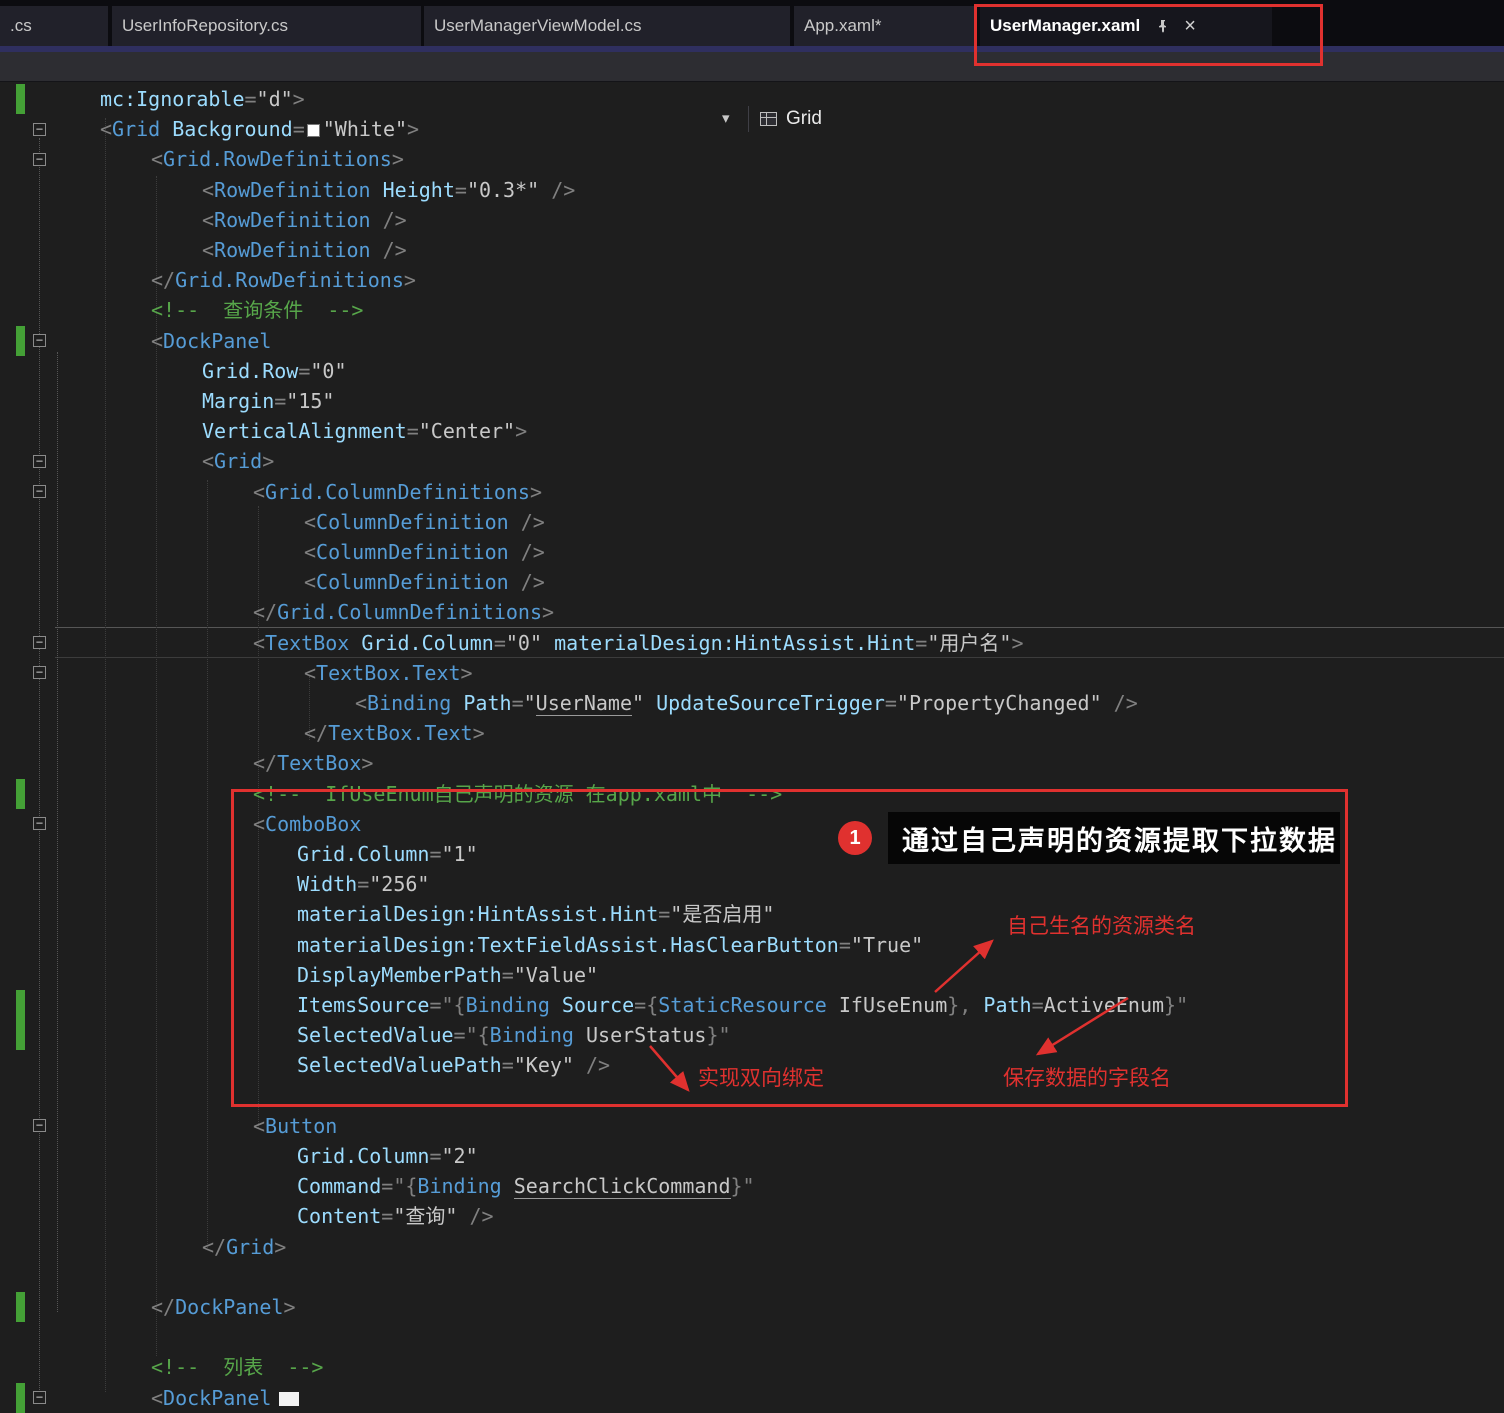 This screenshot has height=1413, width=1504. I want to click on code-token: Path, so click(487, 703).